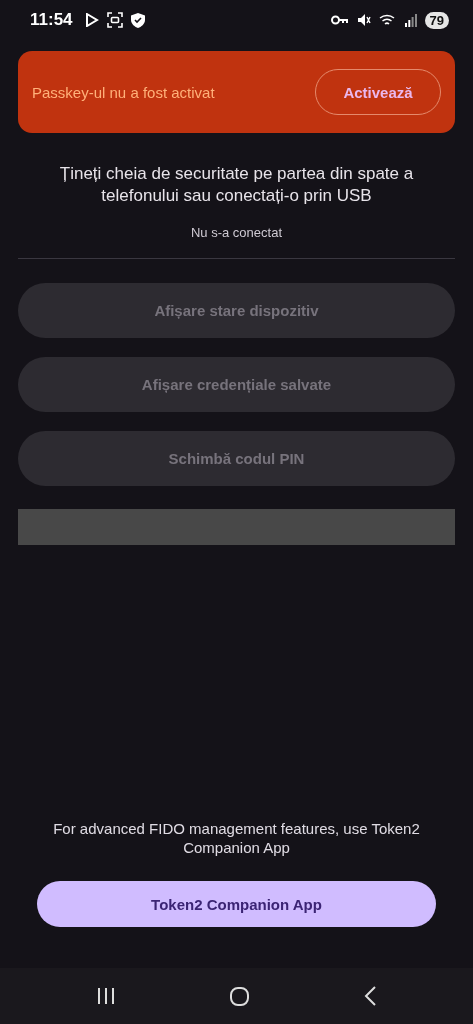 This screenshot has width=473, height=1024. Describe the element at coordinates (436, 20) in the screenshot. I see `battery-level: 79` at that location.